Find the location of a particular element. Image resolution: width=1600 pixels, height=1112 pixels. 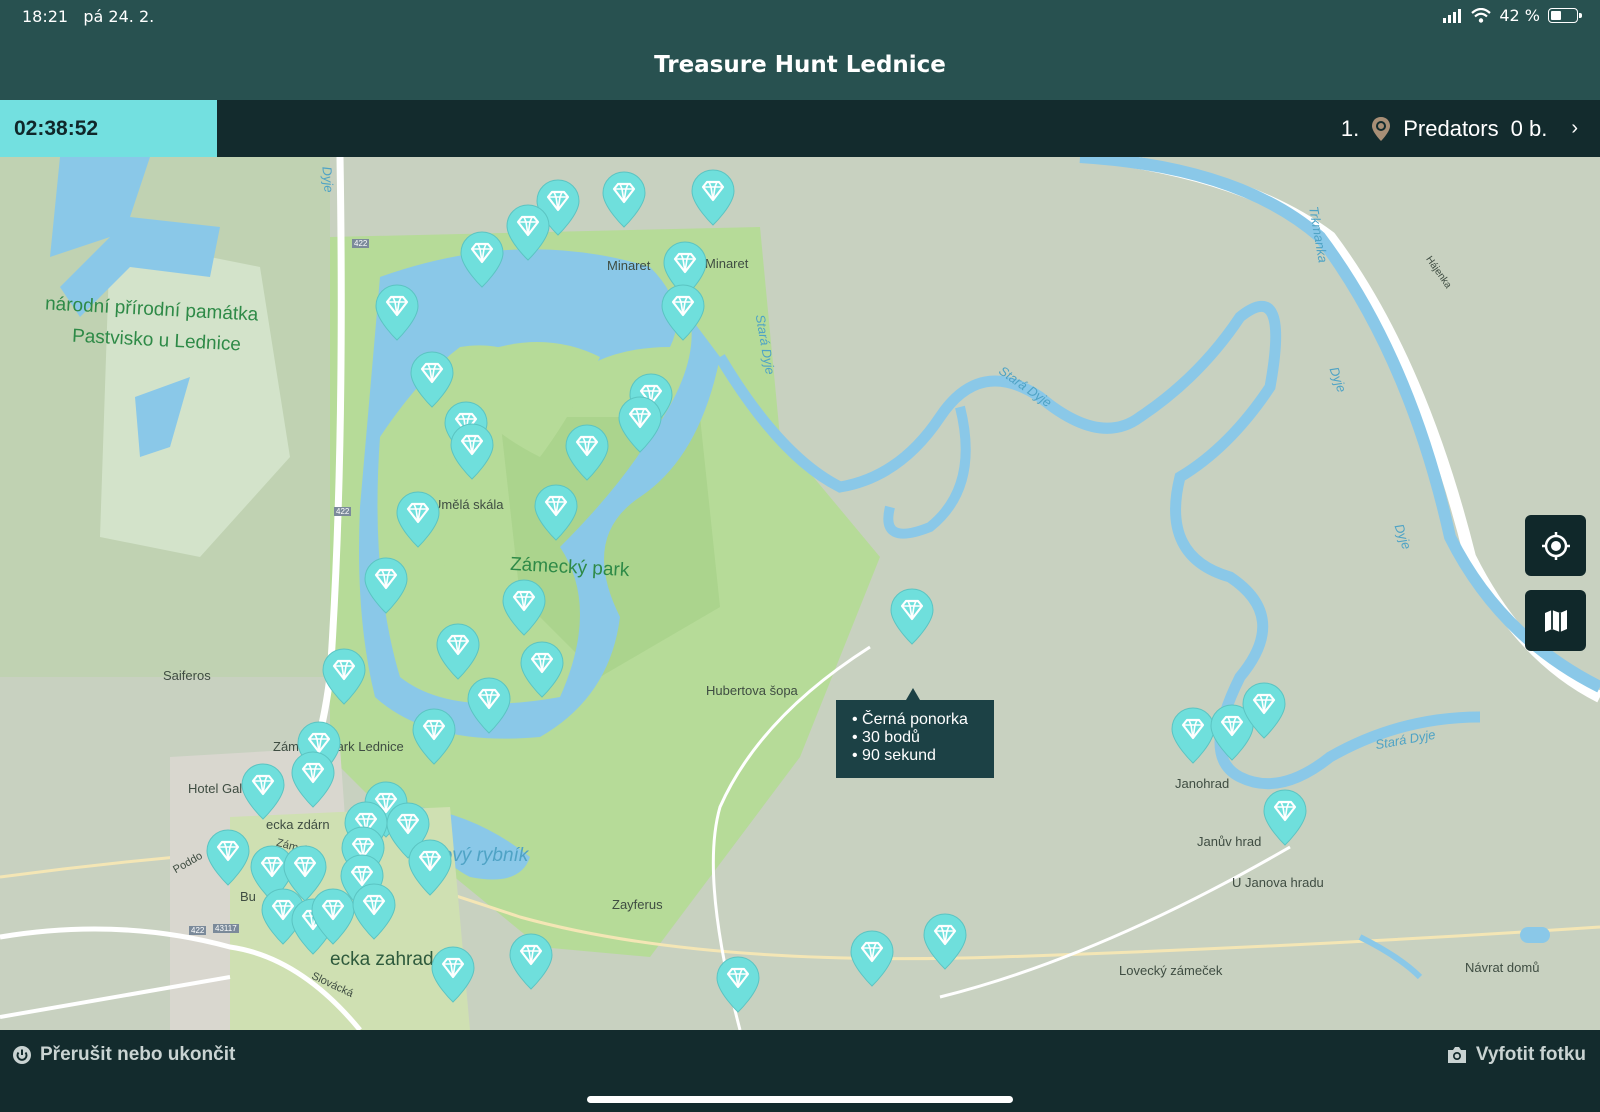

team-score: 0 b. is located at coordinates (1529, 128).